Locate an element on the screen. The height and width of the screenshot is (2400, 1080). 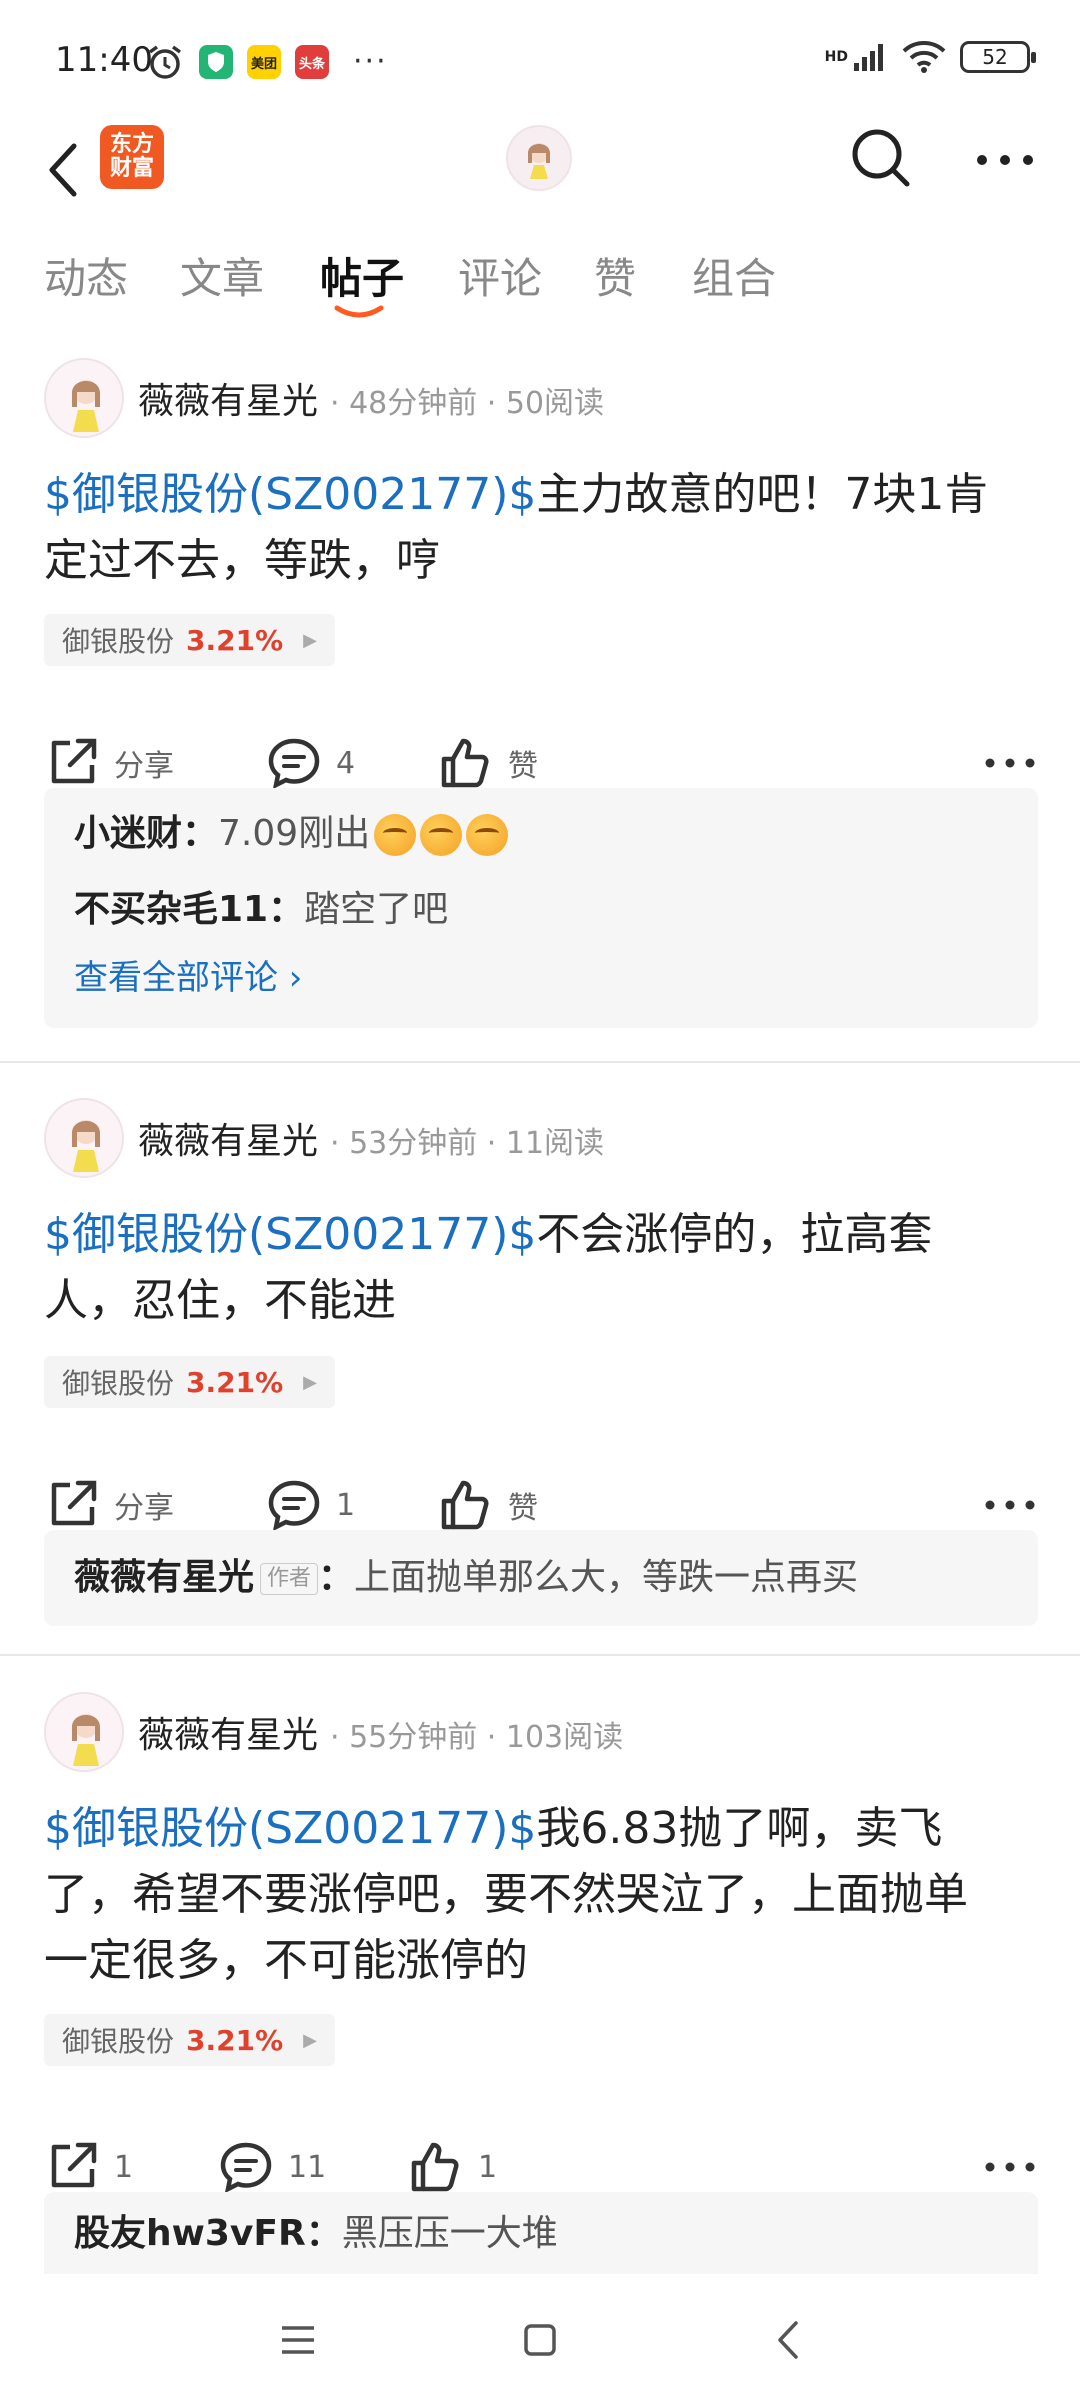
system-nav-bar is located at coordinates (540, 2340).